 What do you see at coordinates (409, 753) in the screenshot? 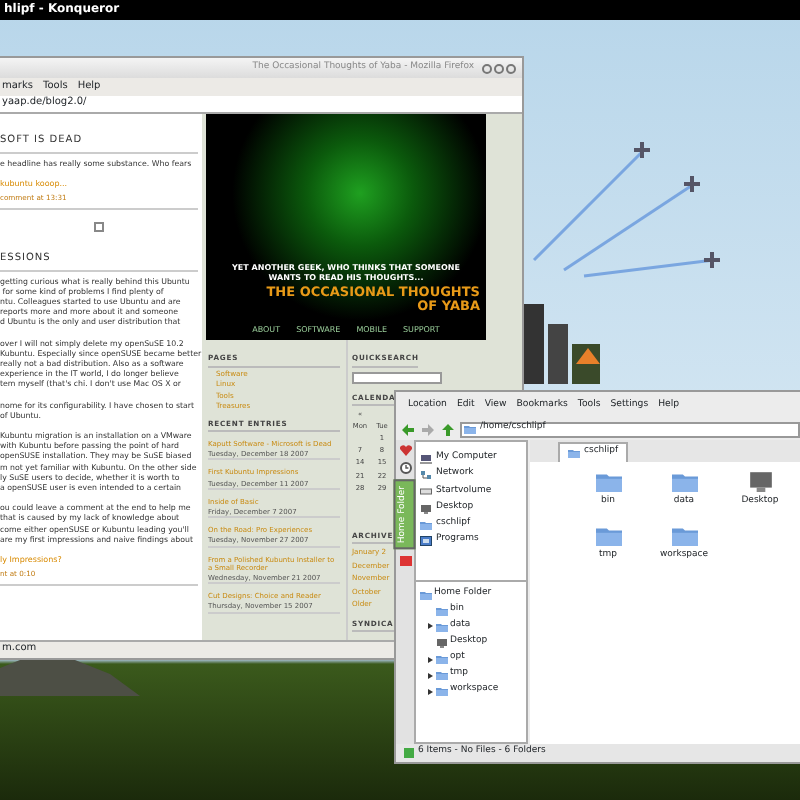
I see `status-icon` at bounding box center [409, 753].